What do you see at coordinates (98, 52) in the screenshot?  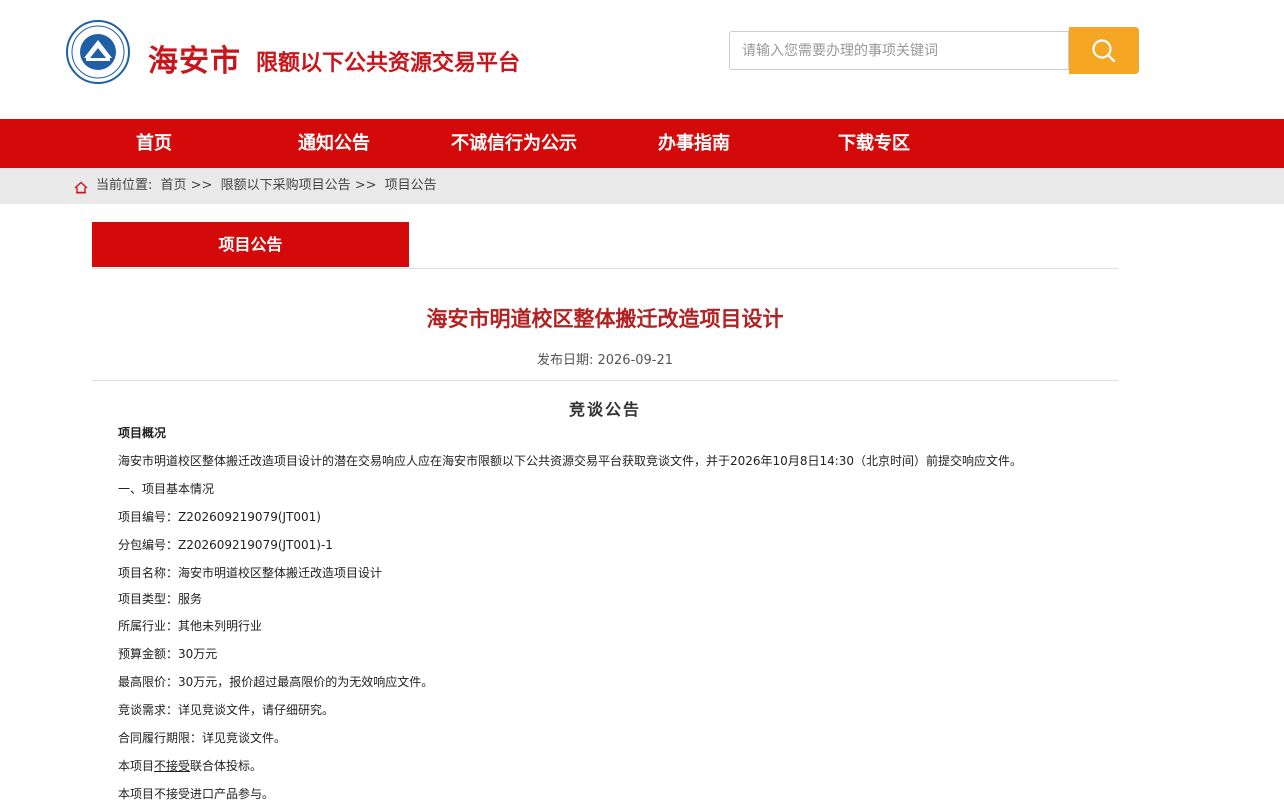 I see `city-emblem-icon` at bounding box center [98, 52].